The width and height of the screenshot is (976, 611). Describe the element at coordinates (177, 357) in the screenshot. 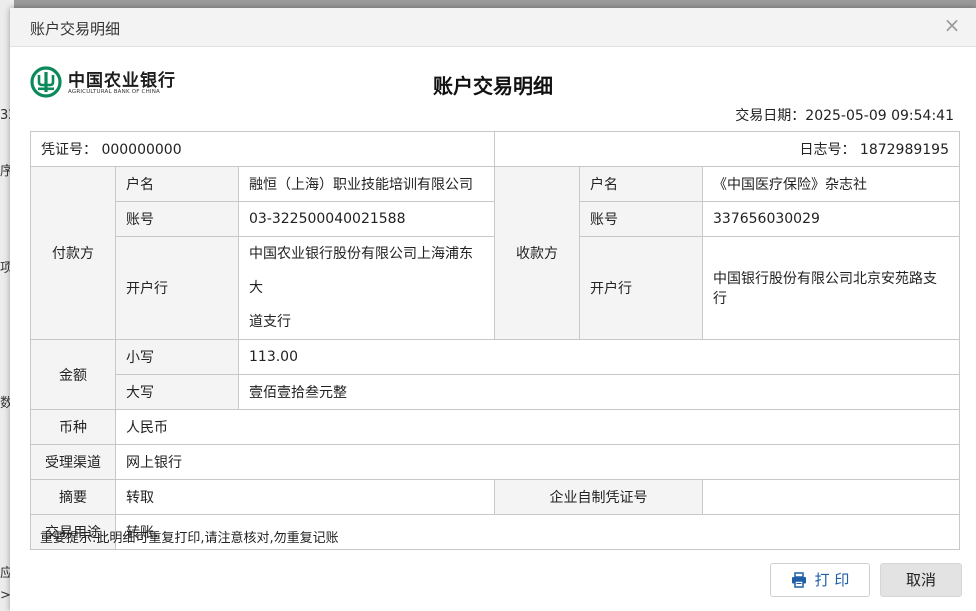

I see `amount-lower-label: 小写` at that location.